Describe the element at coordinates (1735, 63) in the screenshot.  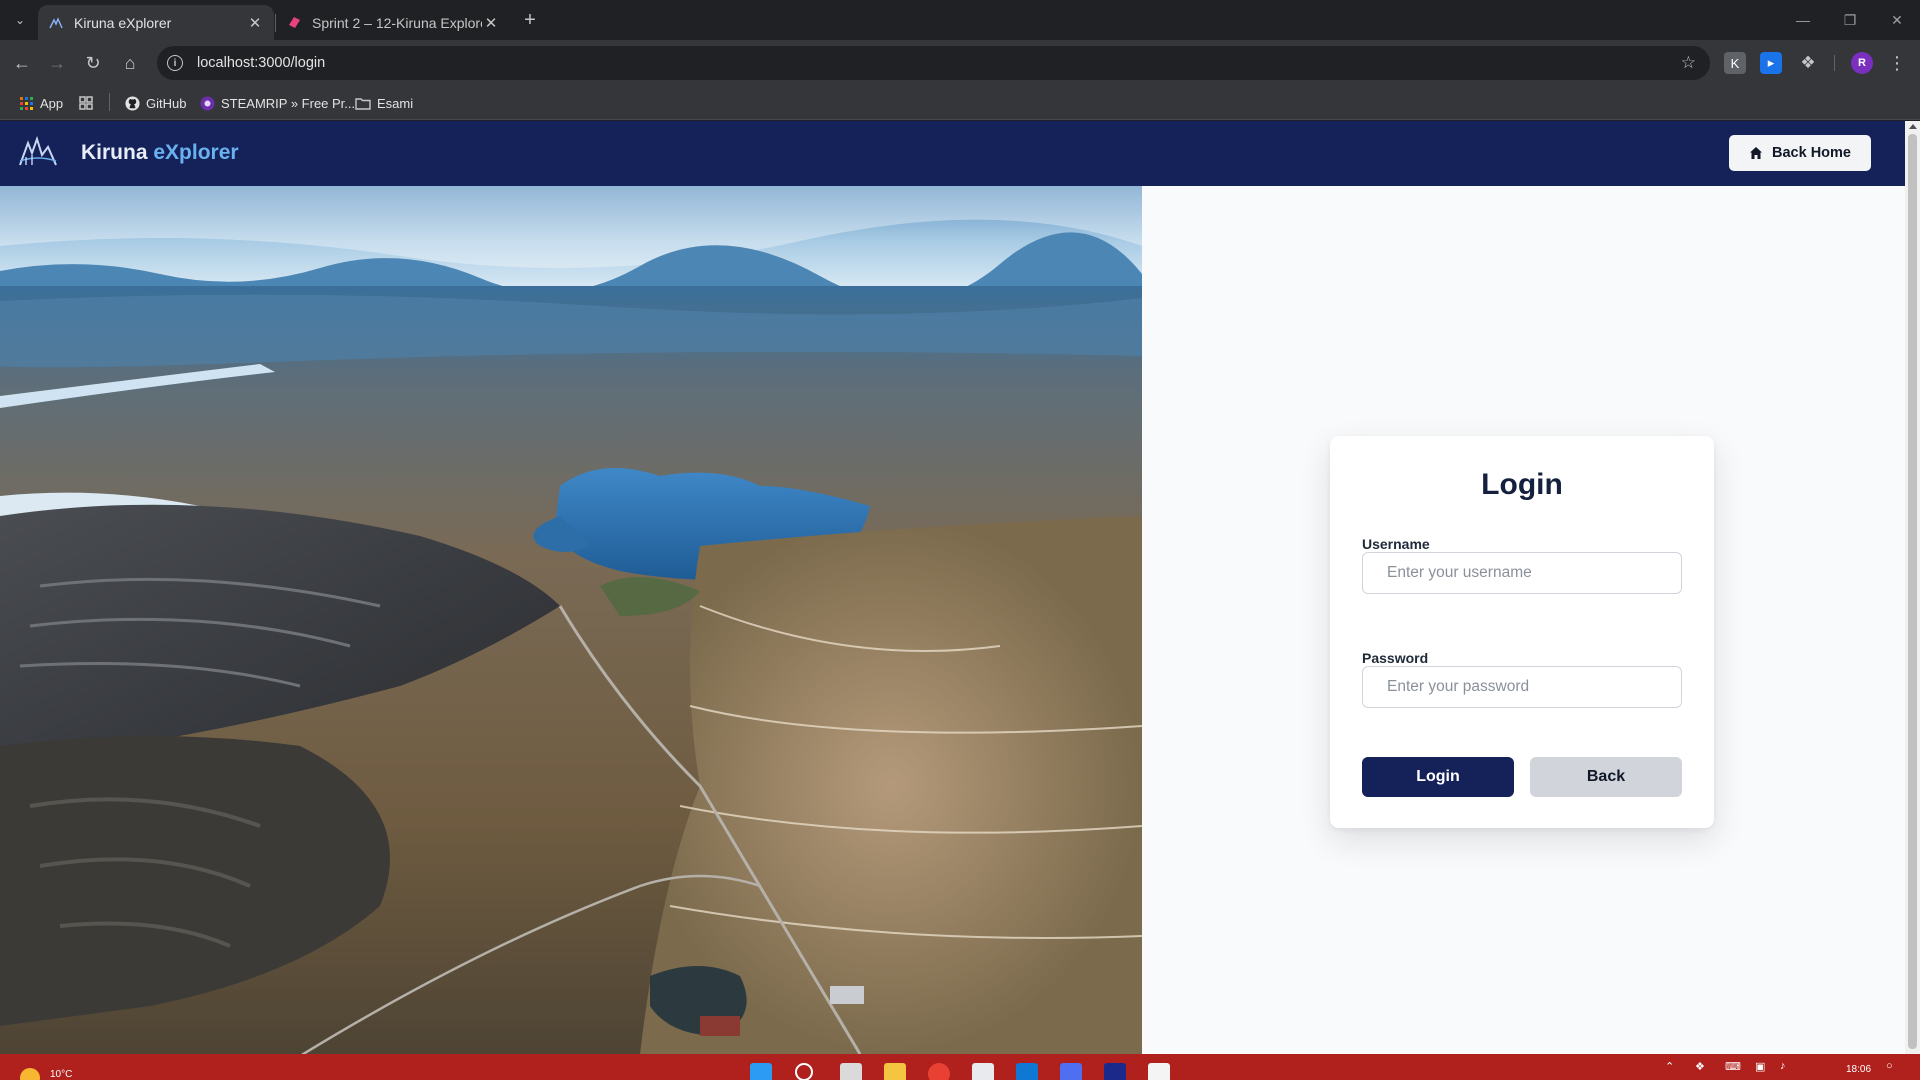
I see `extension-k-icon: K` at that location.